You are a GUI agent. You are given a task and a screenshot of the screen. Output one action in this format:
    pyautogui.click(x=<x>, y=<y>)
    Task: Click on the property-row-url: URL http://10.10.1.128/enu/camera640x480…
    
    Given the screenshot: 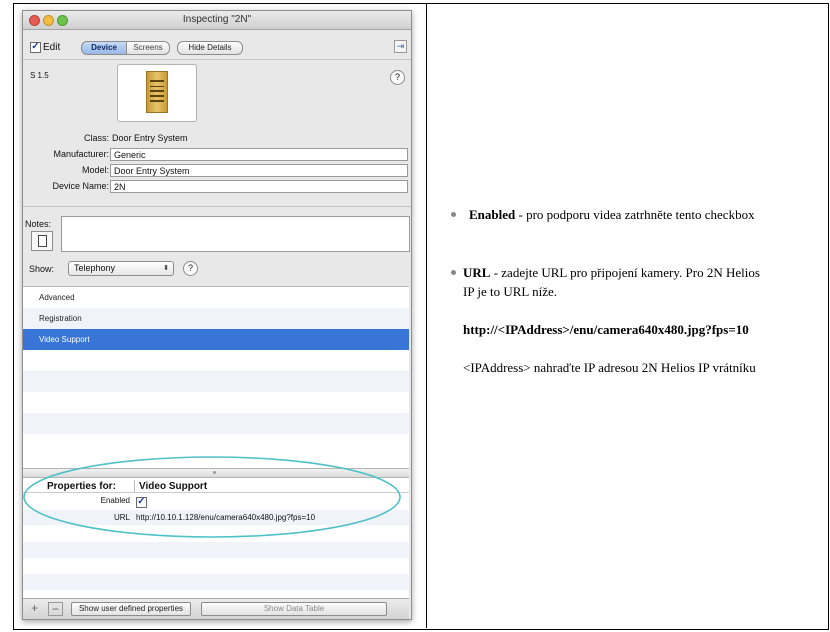 What is the action you would take?
    pyautogui.click(x=216, y=517)
    